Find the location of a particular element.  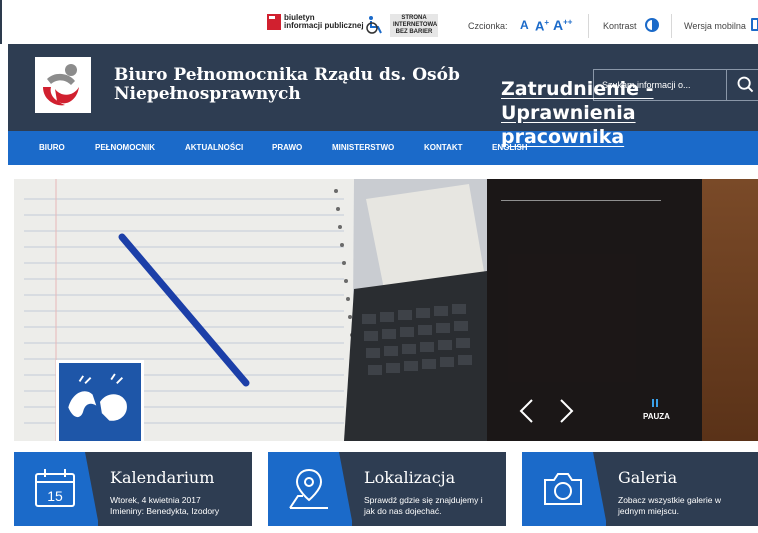

contrast-icon is located at coordinates (652, 25).